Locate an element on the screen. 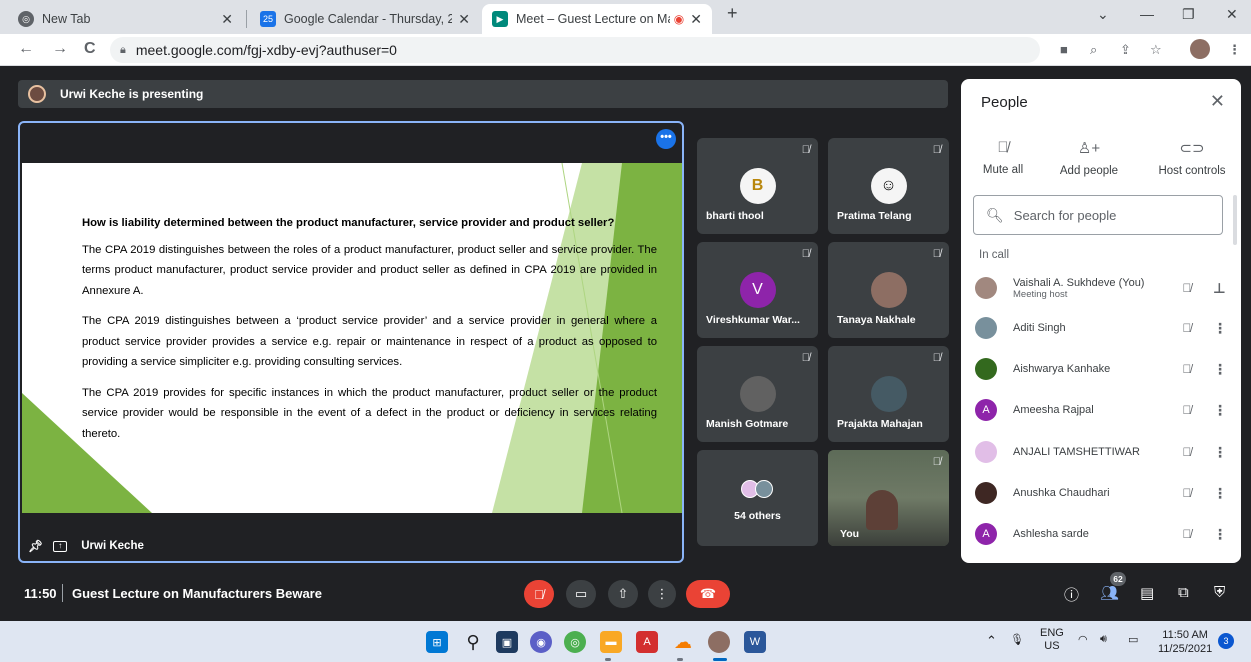 The height and width of the screenshot is (662, 1251). add-people-button: ♙+ Add people is located at coordinates (1089, 158).